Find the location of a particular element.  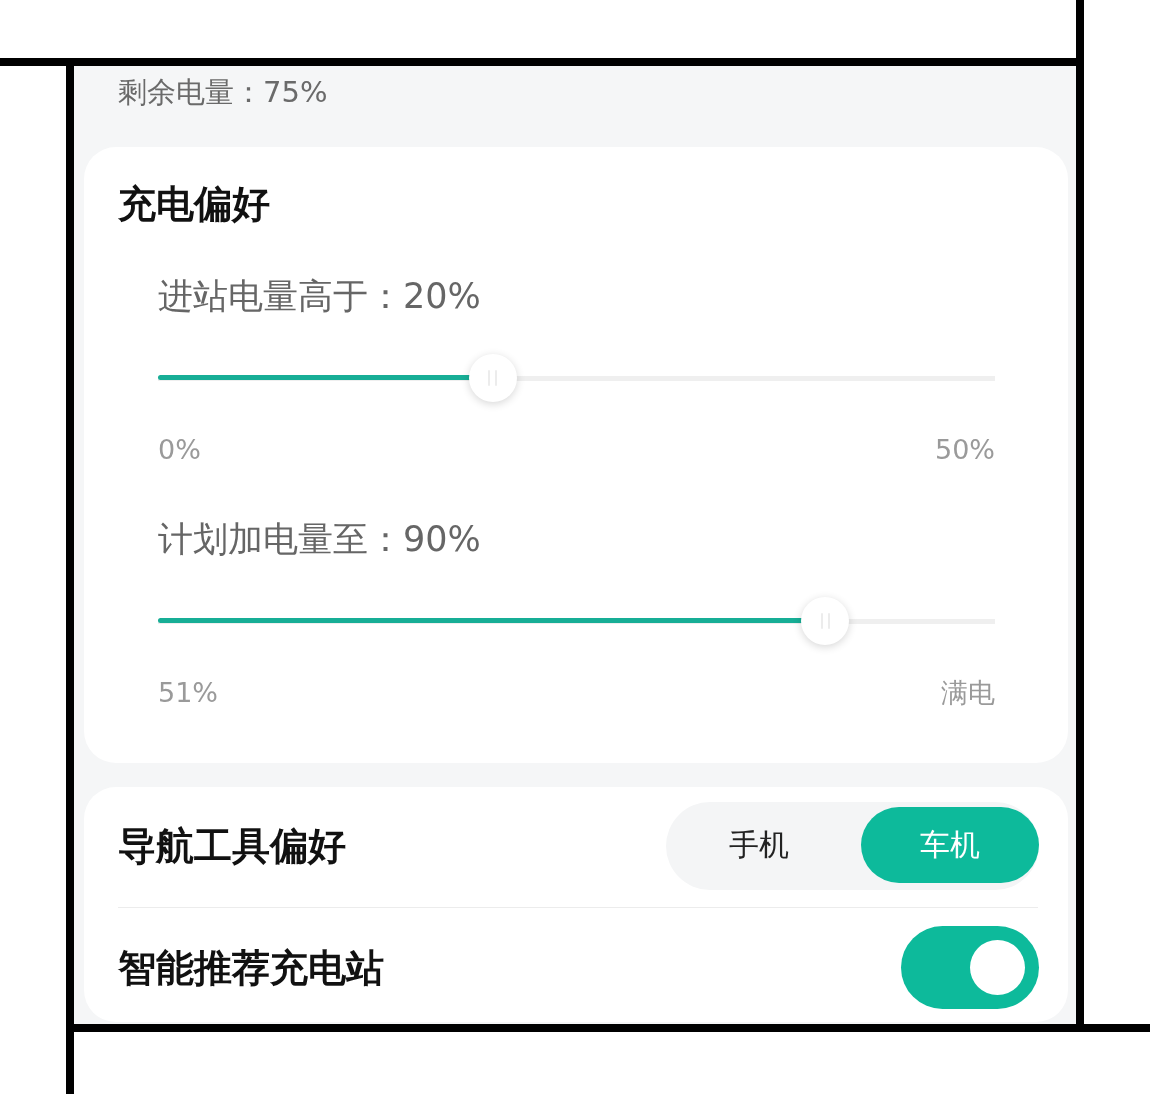

segmented-option: 手机 is located at coordinates (759, 845).